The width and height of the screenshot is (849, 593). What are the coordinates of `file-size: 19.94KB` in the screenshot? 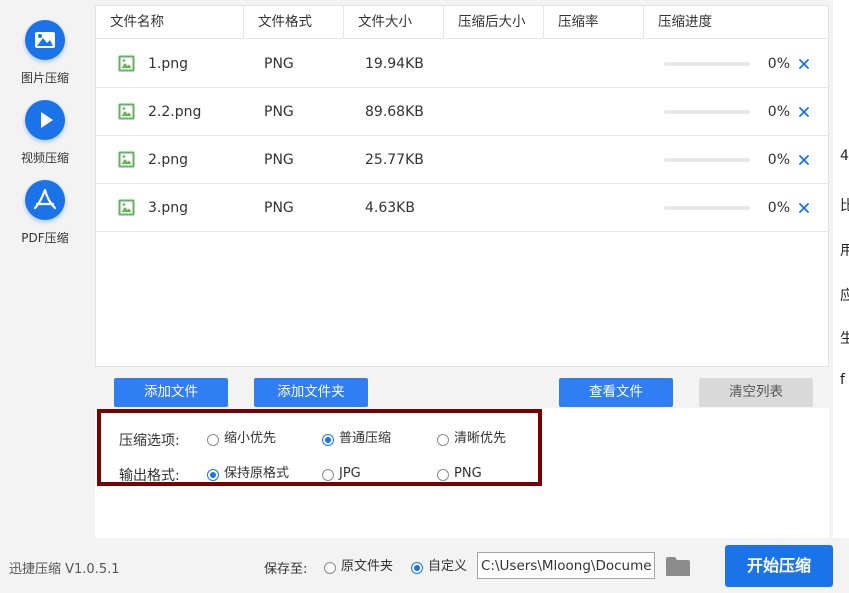 It's located at (394, 64).